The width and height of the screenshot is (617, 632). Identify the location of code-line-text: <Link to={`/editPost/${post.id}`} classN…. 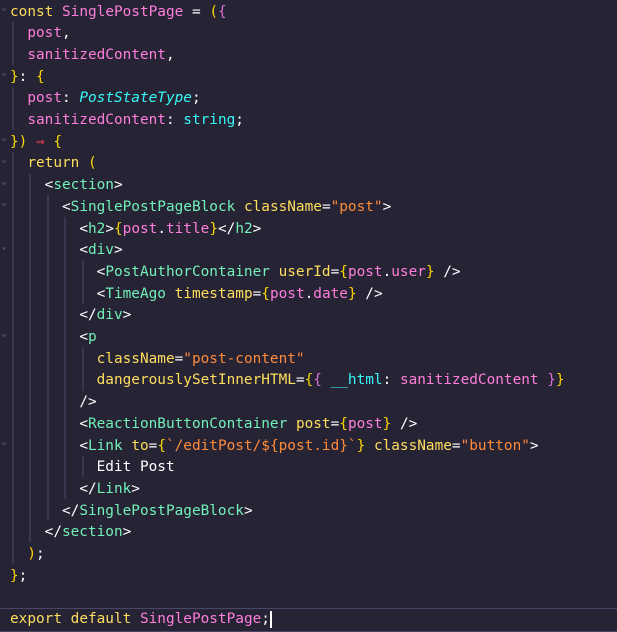
(309, 445).